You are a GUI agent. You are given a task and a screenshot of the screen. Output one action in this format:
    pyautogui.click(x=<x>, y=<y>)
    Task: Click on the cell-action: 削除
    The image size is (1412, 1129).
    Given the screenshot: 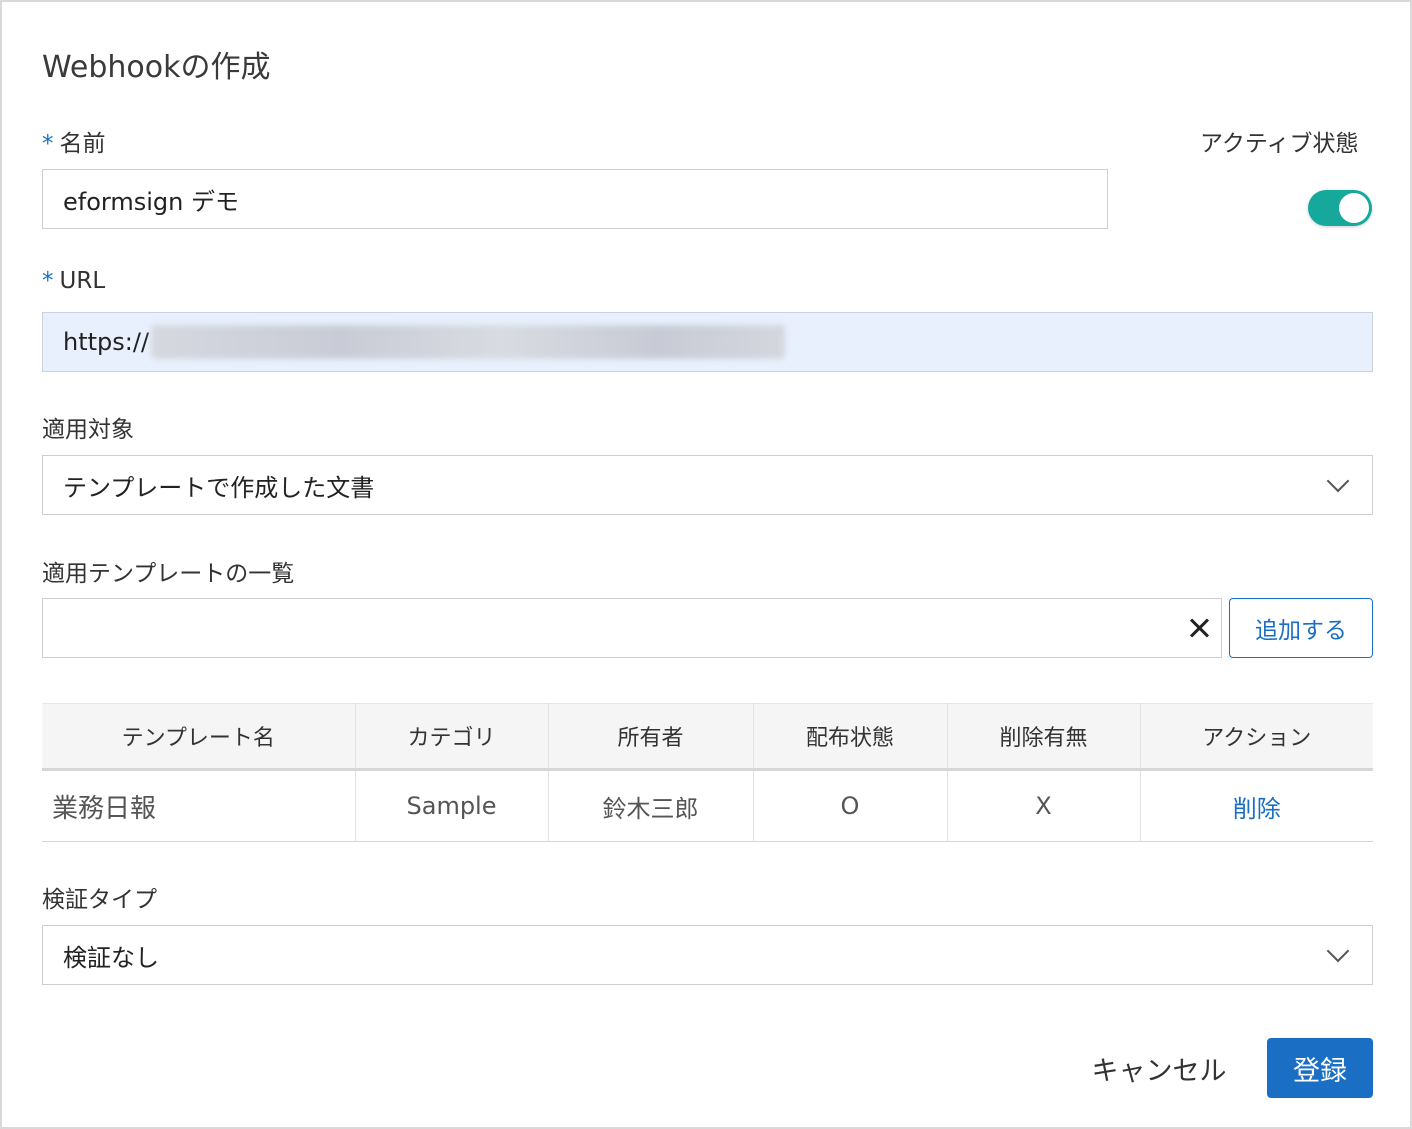 What is the action you would take?
    pyautogui.click(x=1256, y=805)
    